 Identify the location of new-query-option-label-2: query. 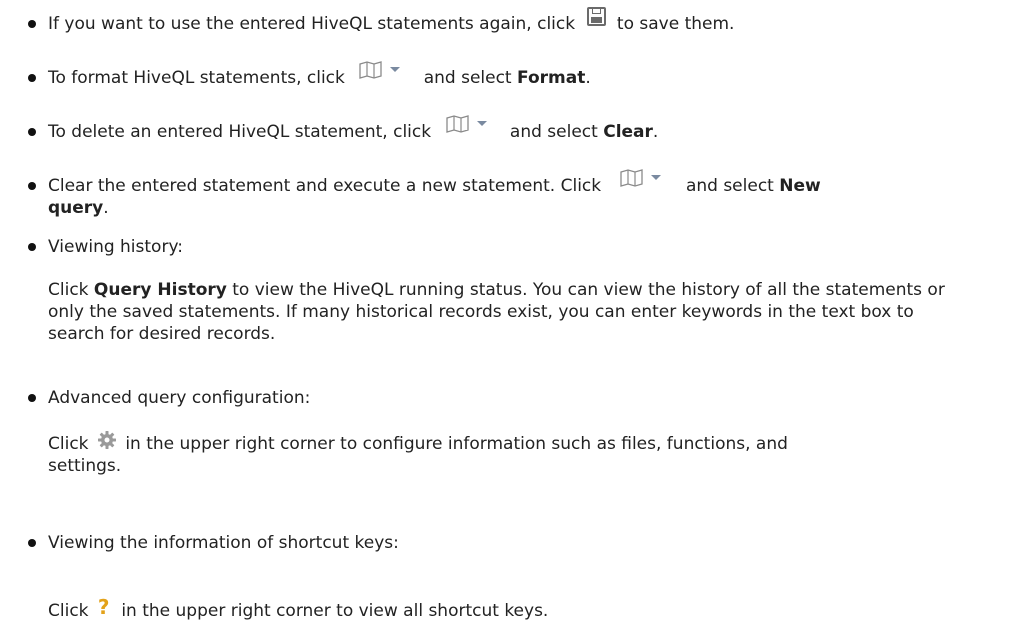
(76, 208).